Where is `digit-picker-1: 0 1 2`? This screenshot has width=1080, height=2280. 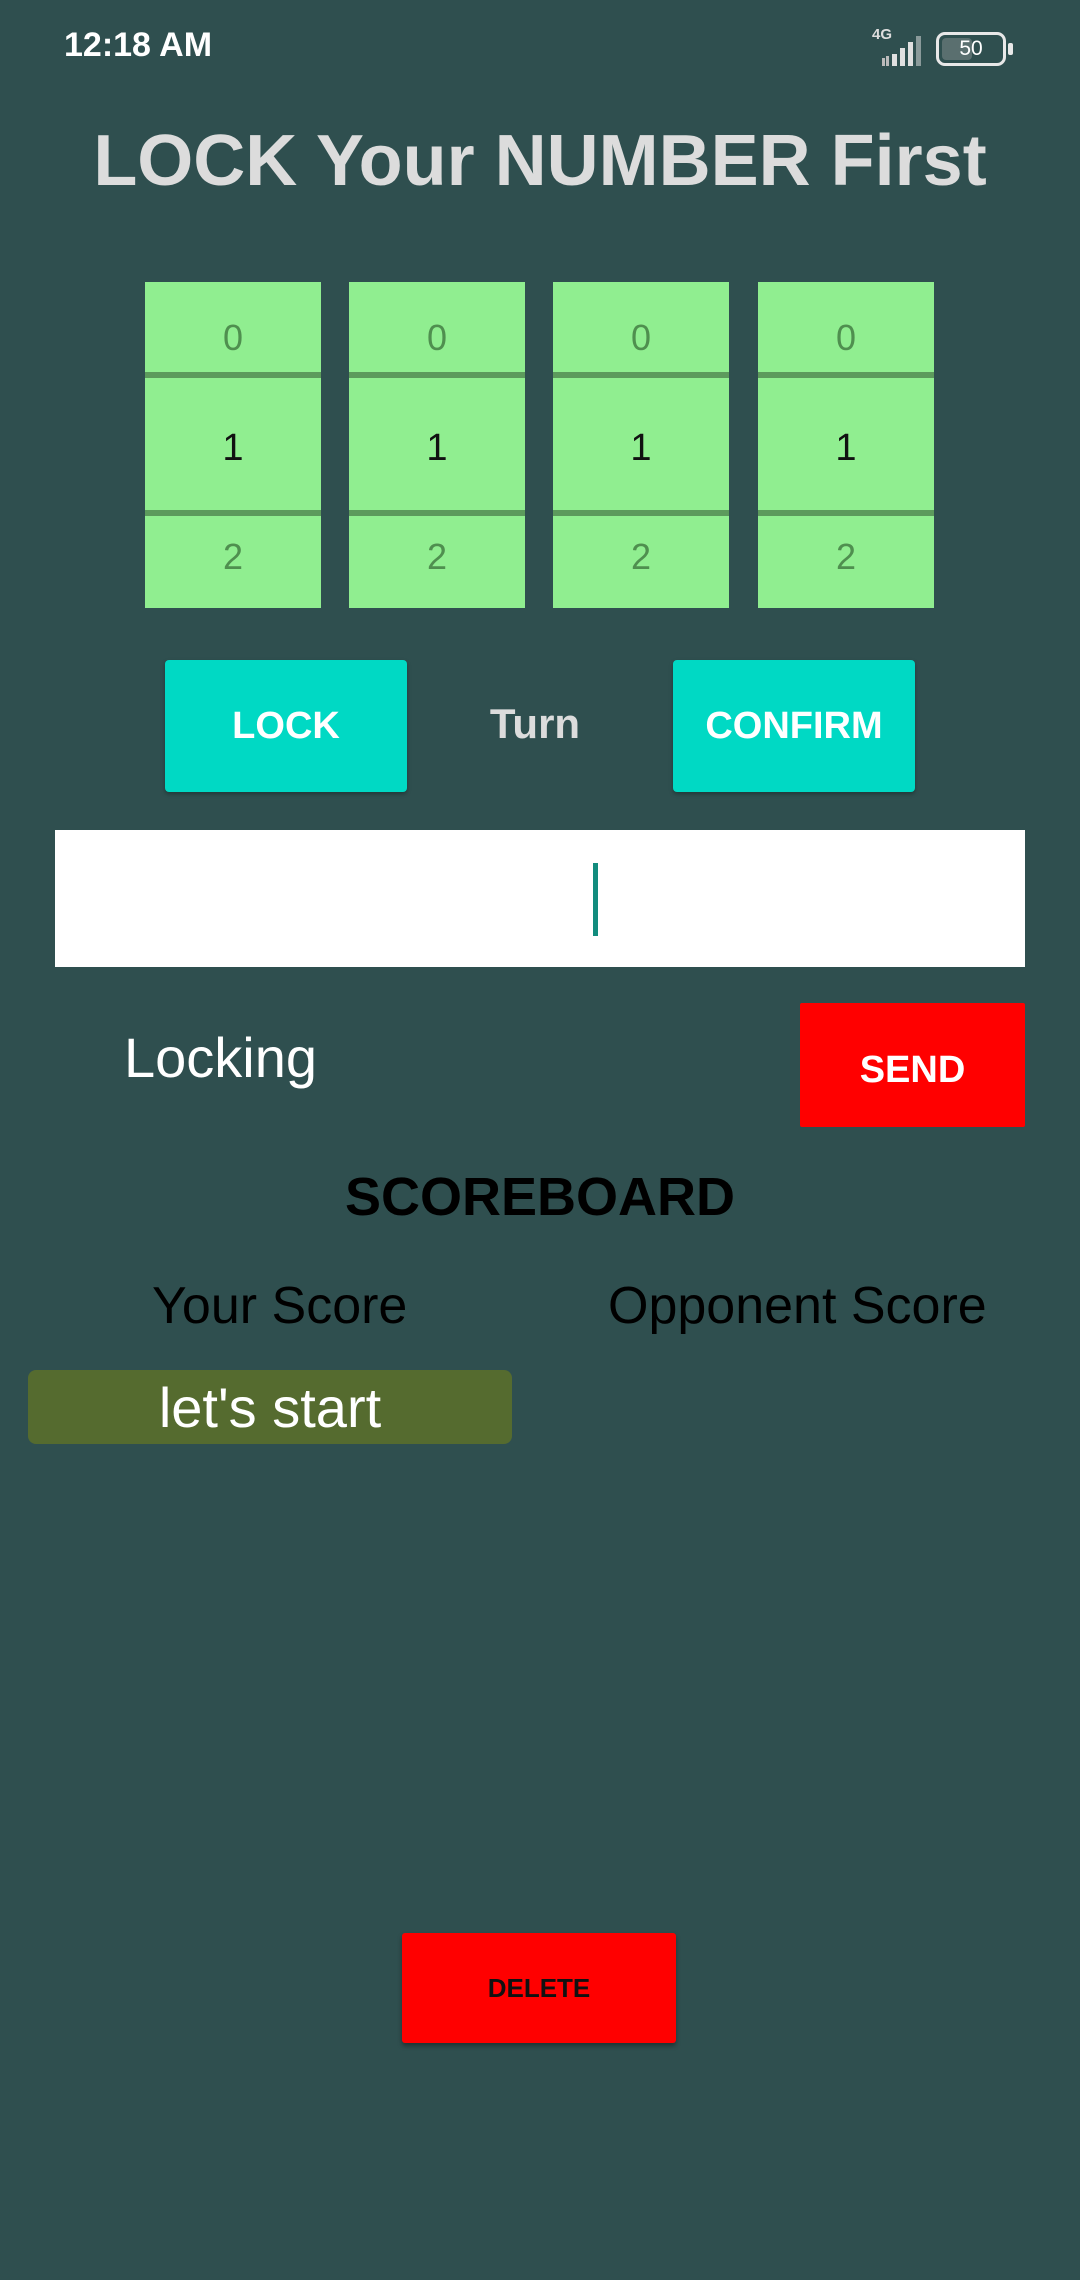
digit-picker-1: 0 1 2 is located at coordinates (233, 445).